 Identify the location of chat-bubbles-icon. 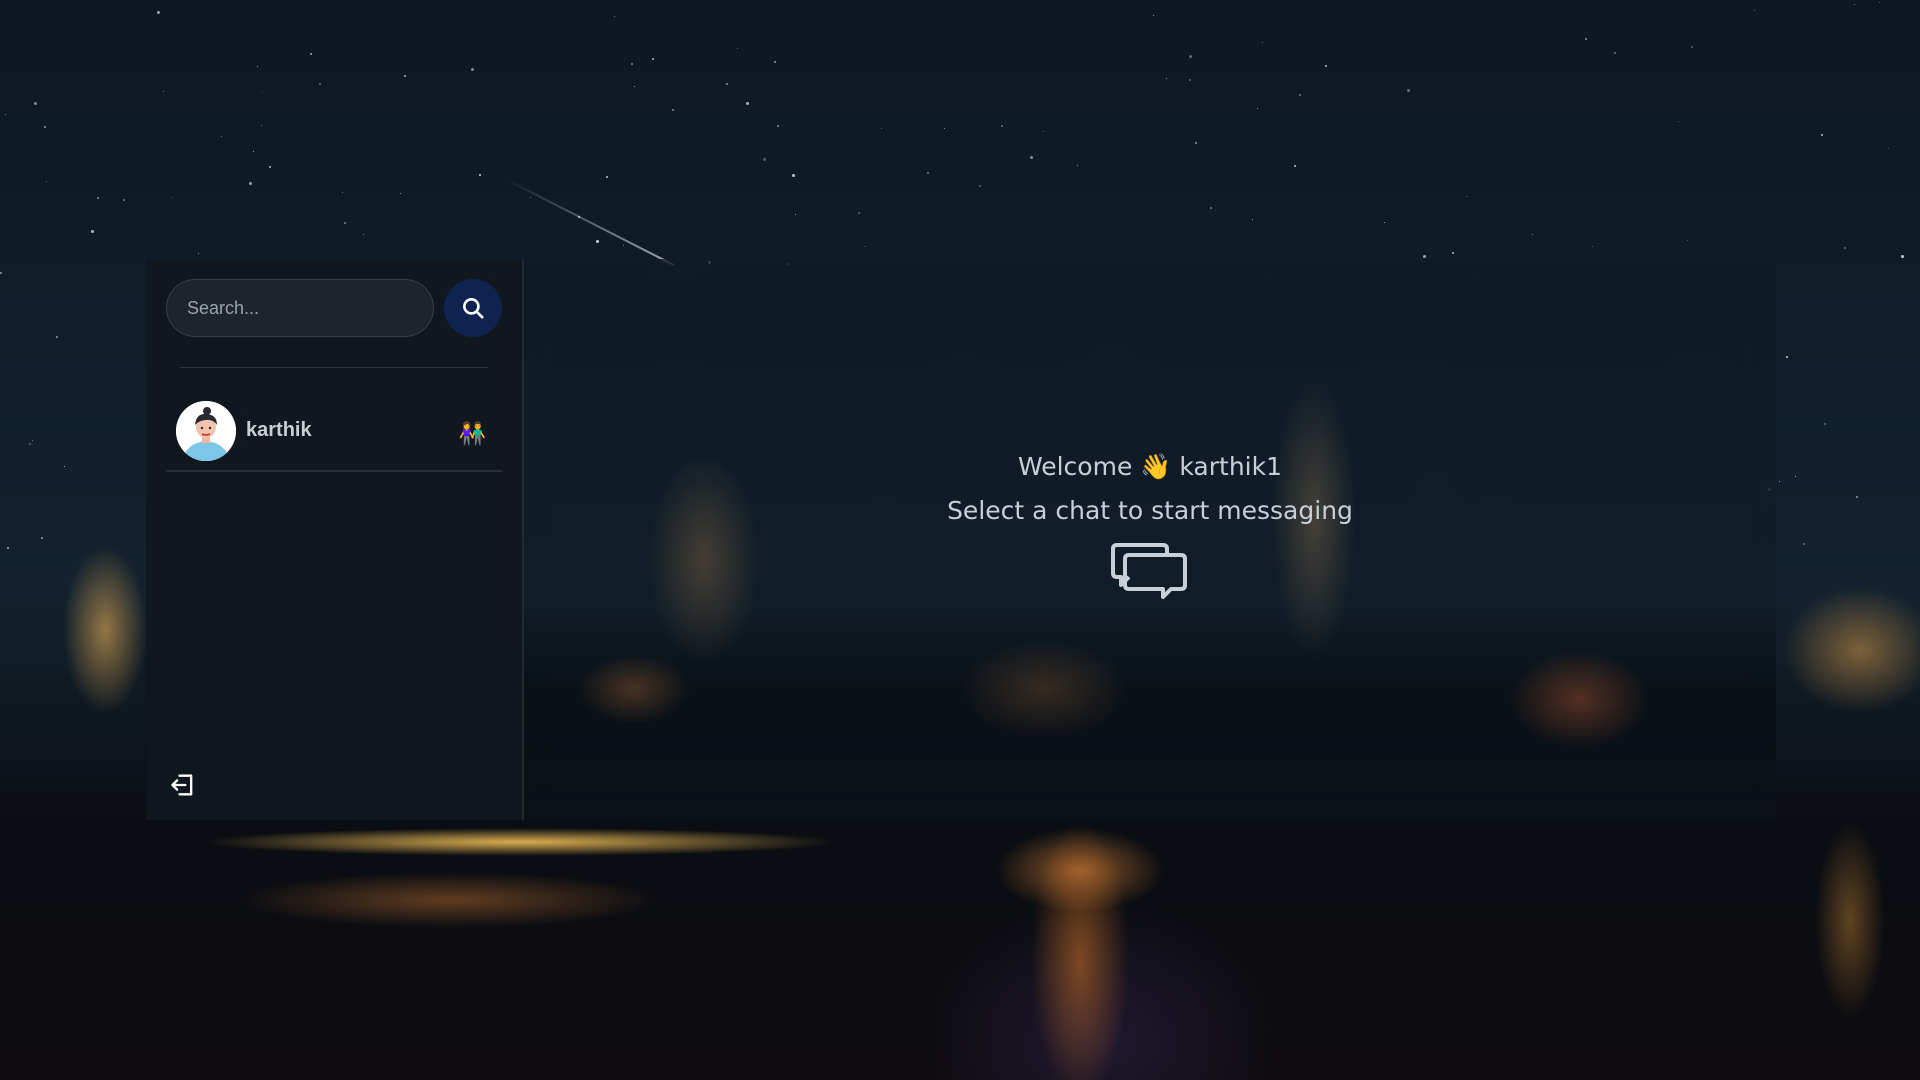
(1148, 570).